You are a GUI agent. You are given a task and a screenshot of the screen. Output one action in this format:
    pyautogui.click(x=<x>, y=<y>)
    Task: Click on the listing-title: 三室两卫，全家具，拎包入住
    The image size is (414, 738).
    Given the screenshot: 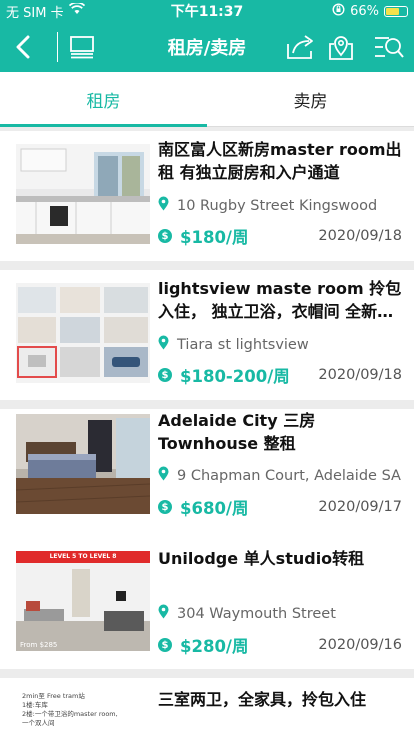 What is the action you would take?
    pyautogui.click(x=262, y=699)
    